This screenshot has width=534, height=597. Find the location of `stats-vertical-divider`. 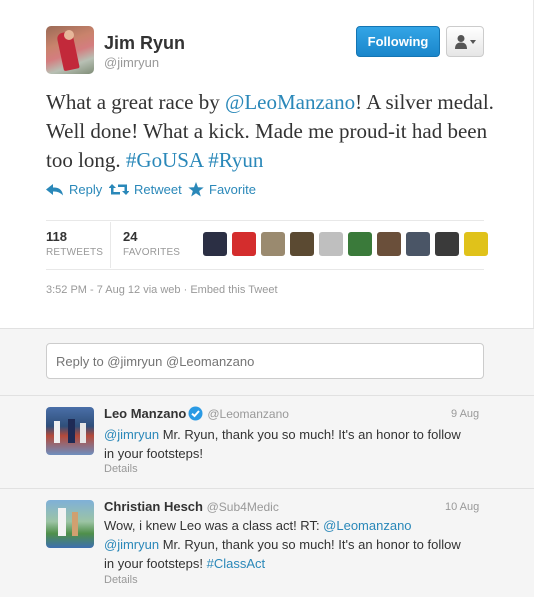

stats-vertical-divider is located at coordinates (110, 245).